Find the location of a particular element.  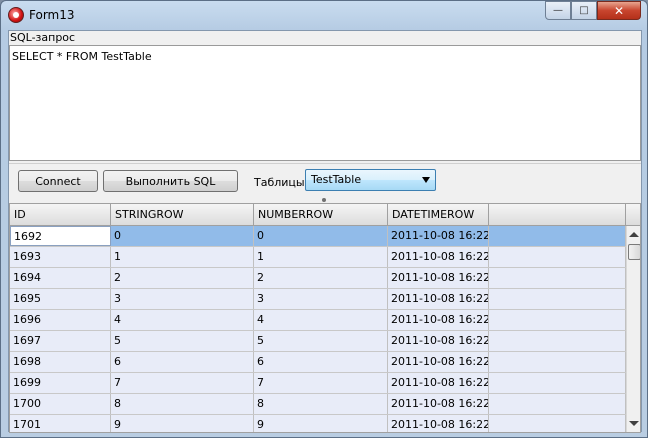

cell-id: 1699 is located at coordinates (60, 383).